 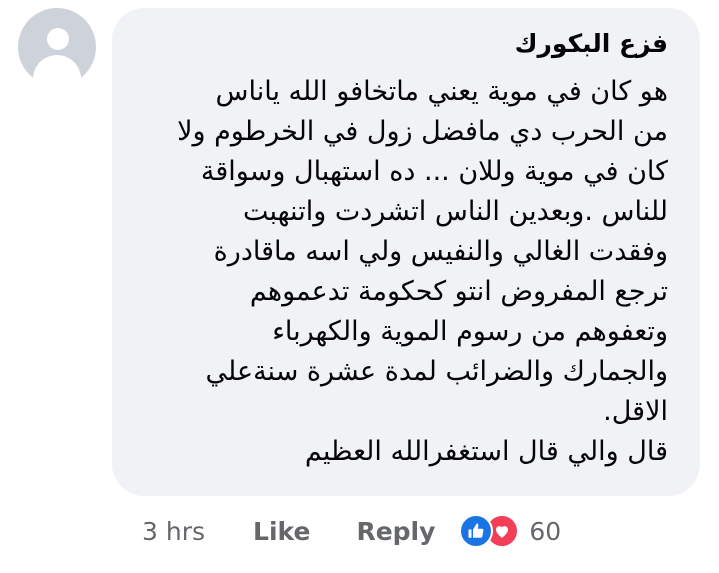 What do you see at coordinates (173, 531) in the screenshot?
I see `comment-timestamp: 3 hrs` at bounding box center [173, 531].